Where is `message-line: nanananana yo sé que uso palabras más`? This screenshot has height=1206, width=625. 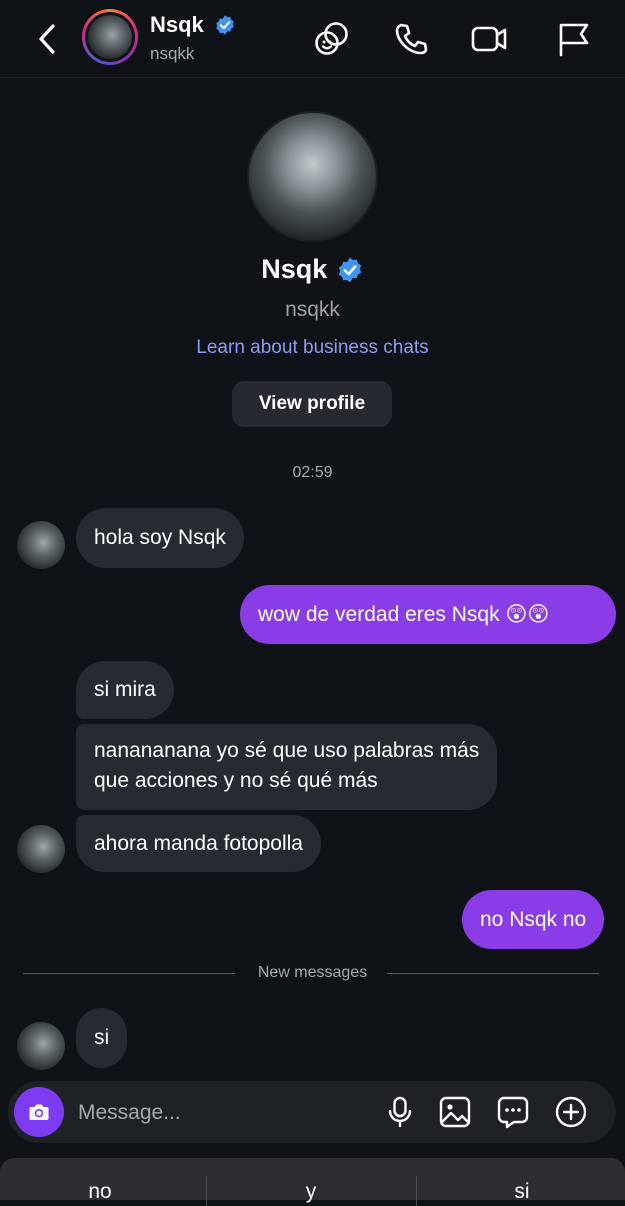
message-line: nanananana yo sé que uso palabras más is located at coordinates (287, 750).